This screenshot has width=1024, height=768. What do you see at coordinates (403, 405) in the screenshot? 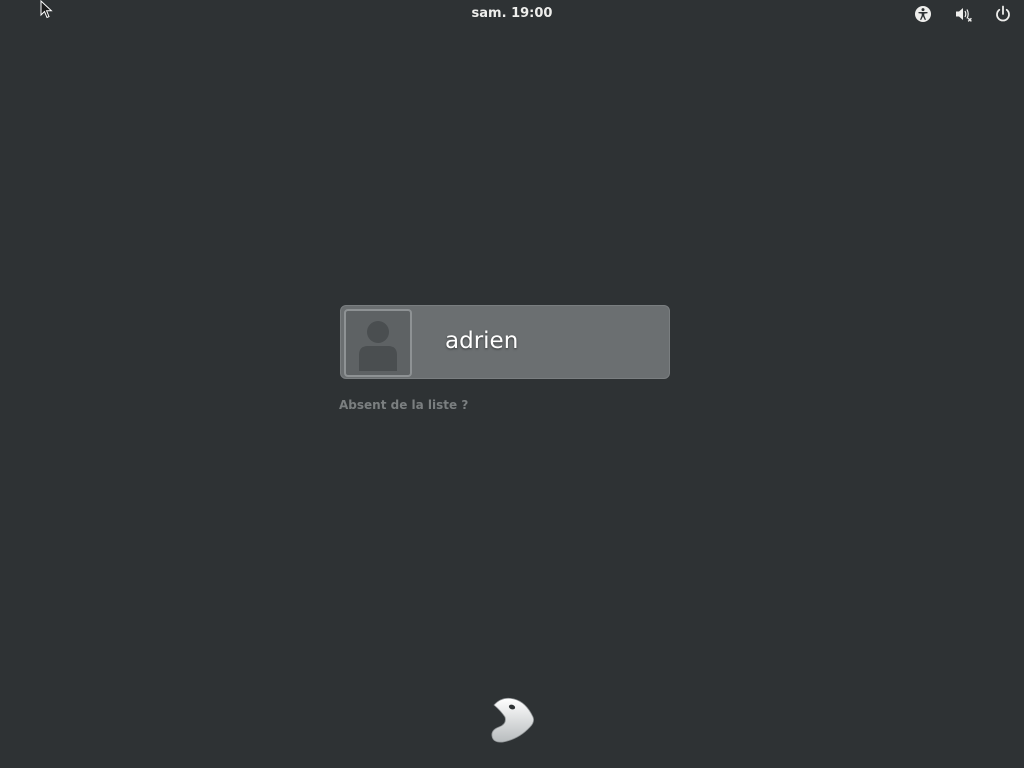
I see `not-listed-link: Absent de la liste ?` at bounding box center [403, 405].